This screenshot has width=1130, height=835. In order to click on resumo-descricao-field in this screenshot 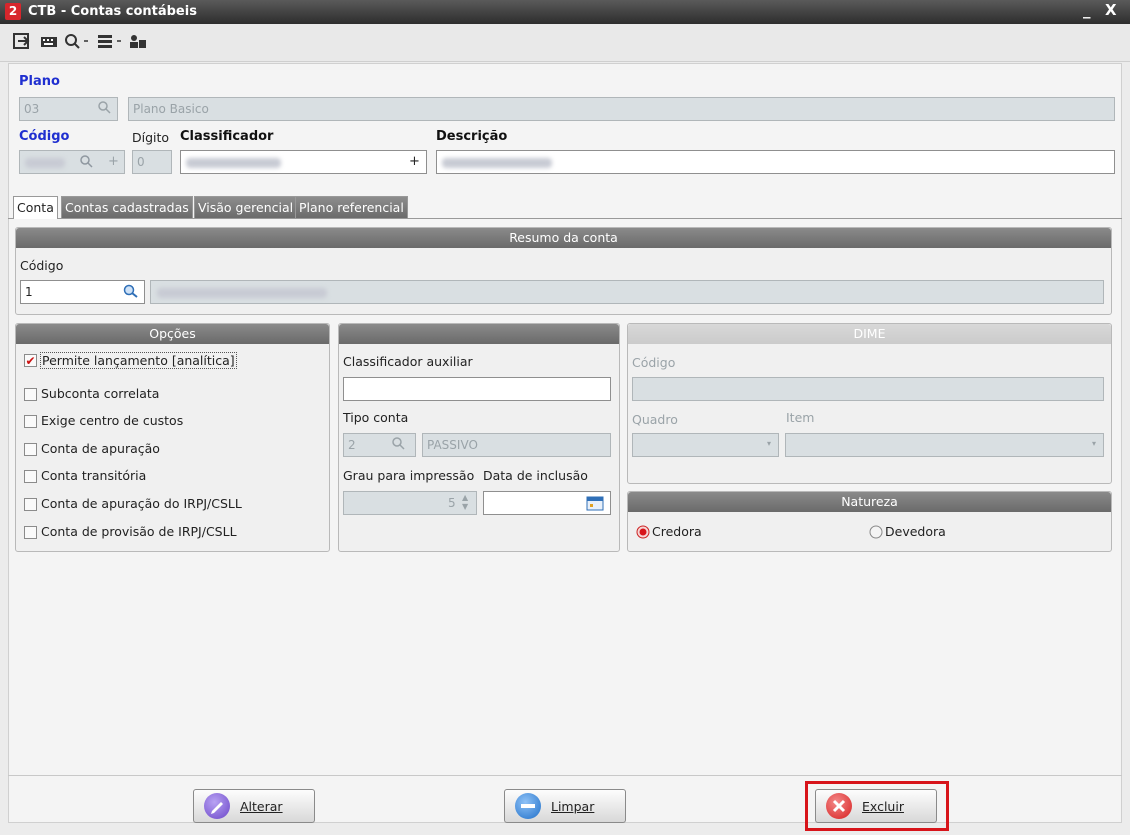, I will do `click(627, 292)`.